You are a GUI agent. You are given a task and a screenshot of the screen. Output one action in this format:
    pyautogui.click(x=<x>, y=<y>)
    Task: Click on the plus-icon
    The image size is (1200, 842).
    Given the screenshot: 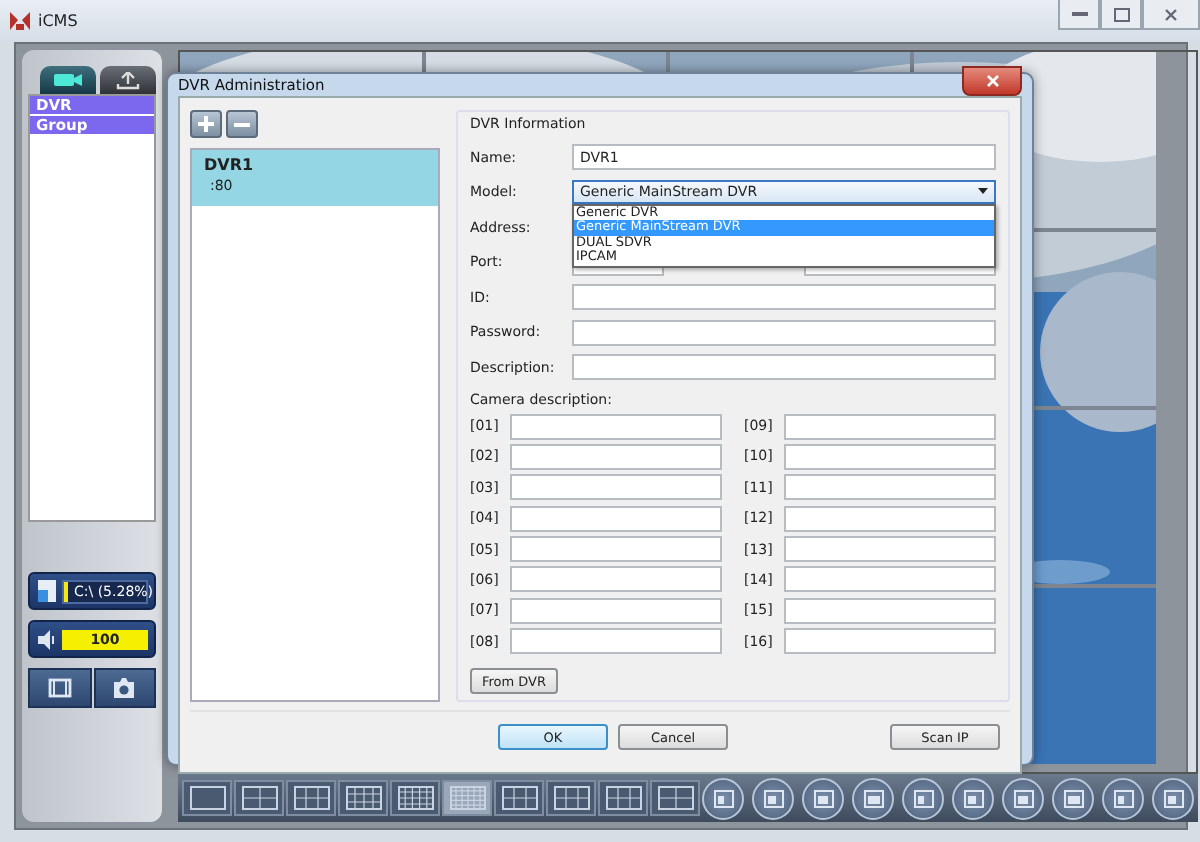 What is the action you would take?
    pyautogui.click(x=206, y=124)
    